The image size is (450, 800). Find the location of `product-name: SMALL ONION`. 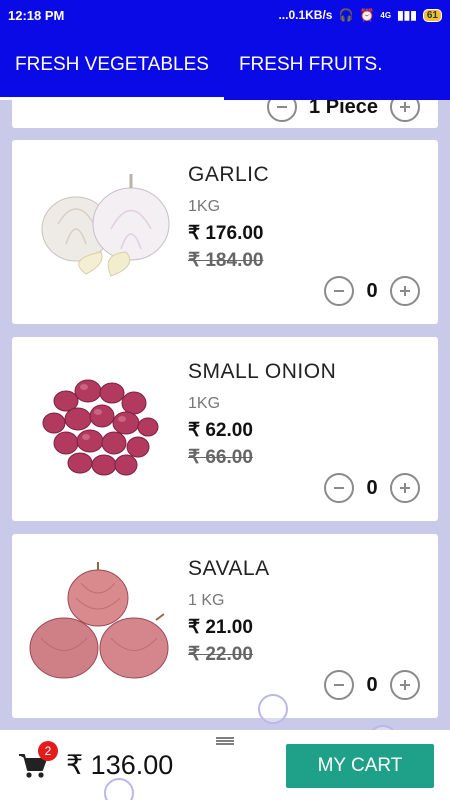

product-name: SMALL ONION is located at coordinates (262, 371).